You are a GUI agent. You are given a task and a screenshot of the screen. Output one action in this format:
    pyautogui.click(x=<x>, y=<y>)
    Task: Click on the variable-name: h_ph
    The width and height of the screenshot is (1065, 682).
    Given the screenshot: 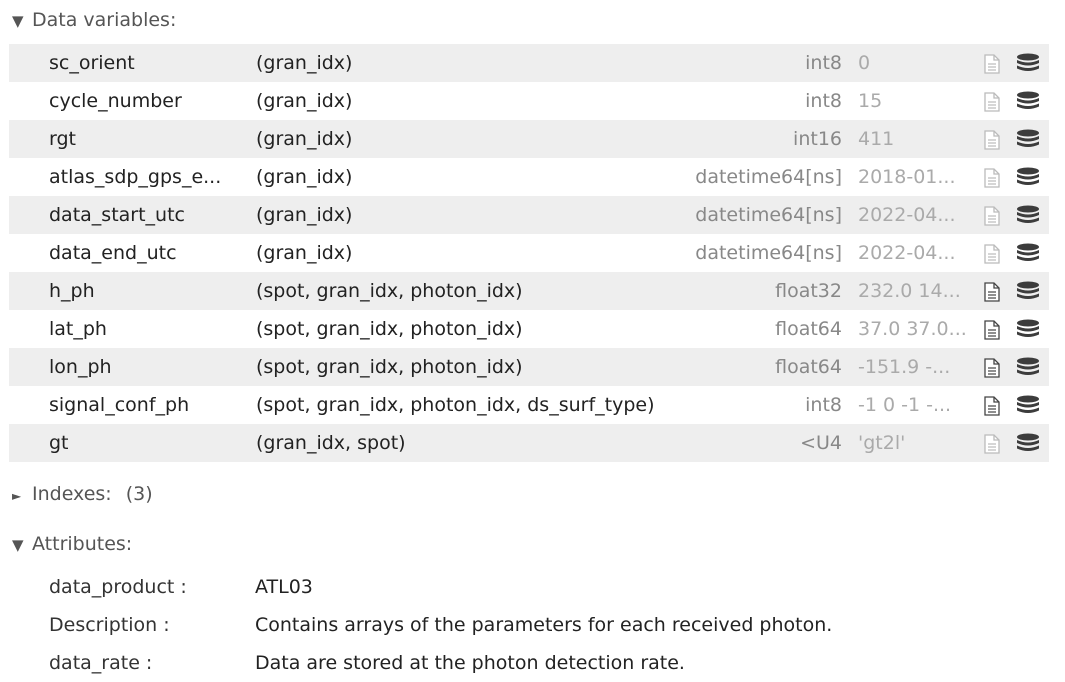 What is the action you would take?
    pyautogui.click(x=72, y=291)
    